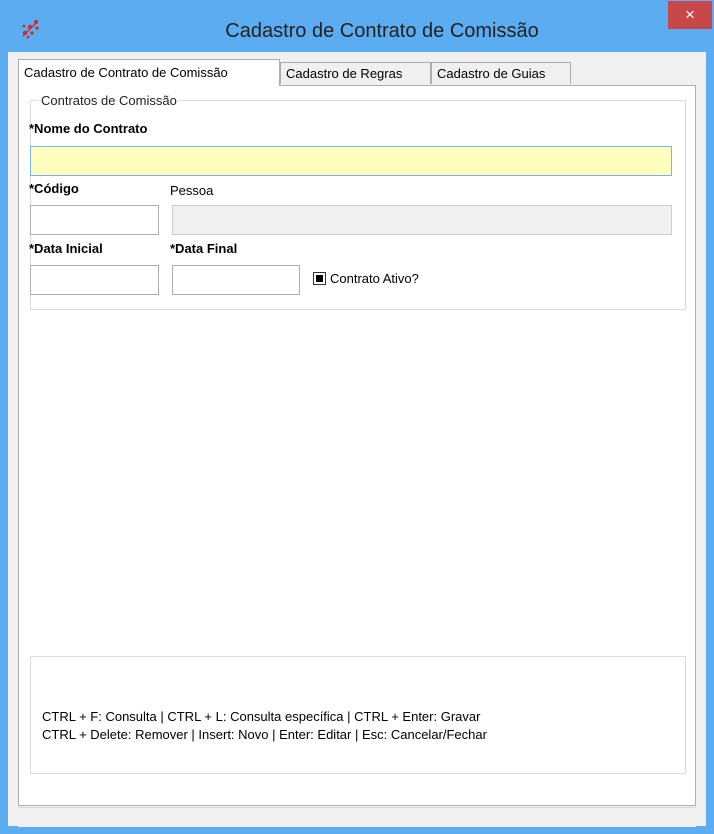 This screenshot has width=714, height=834. I want to click on nome-contrato-input, so click(351, 161).